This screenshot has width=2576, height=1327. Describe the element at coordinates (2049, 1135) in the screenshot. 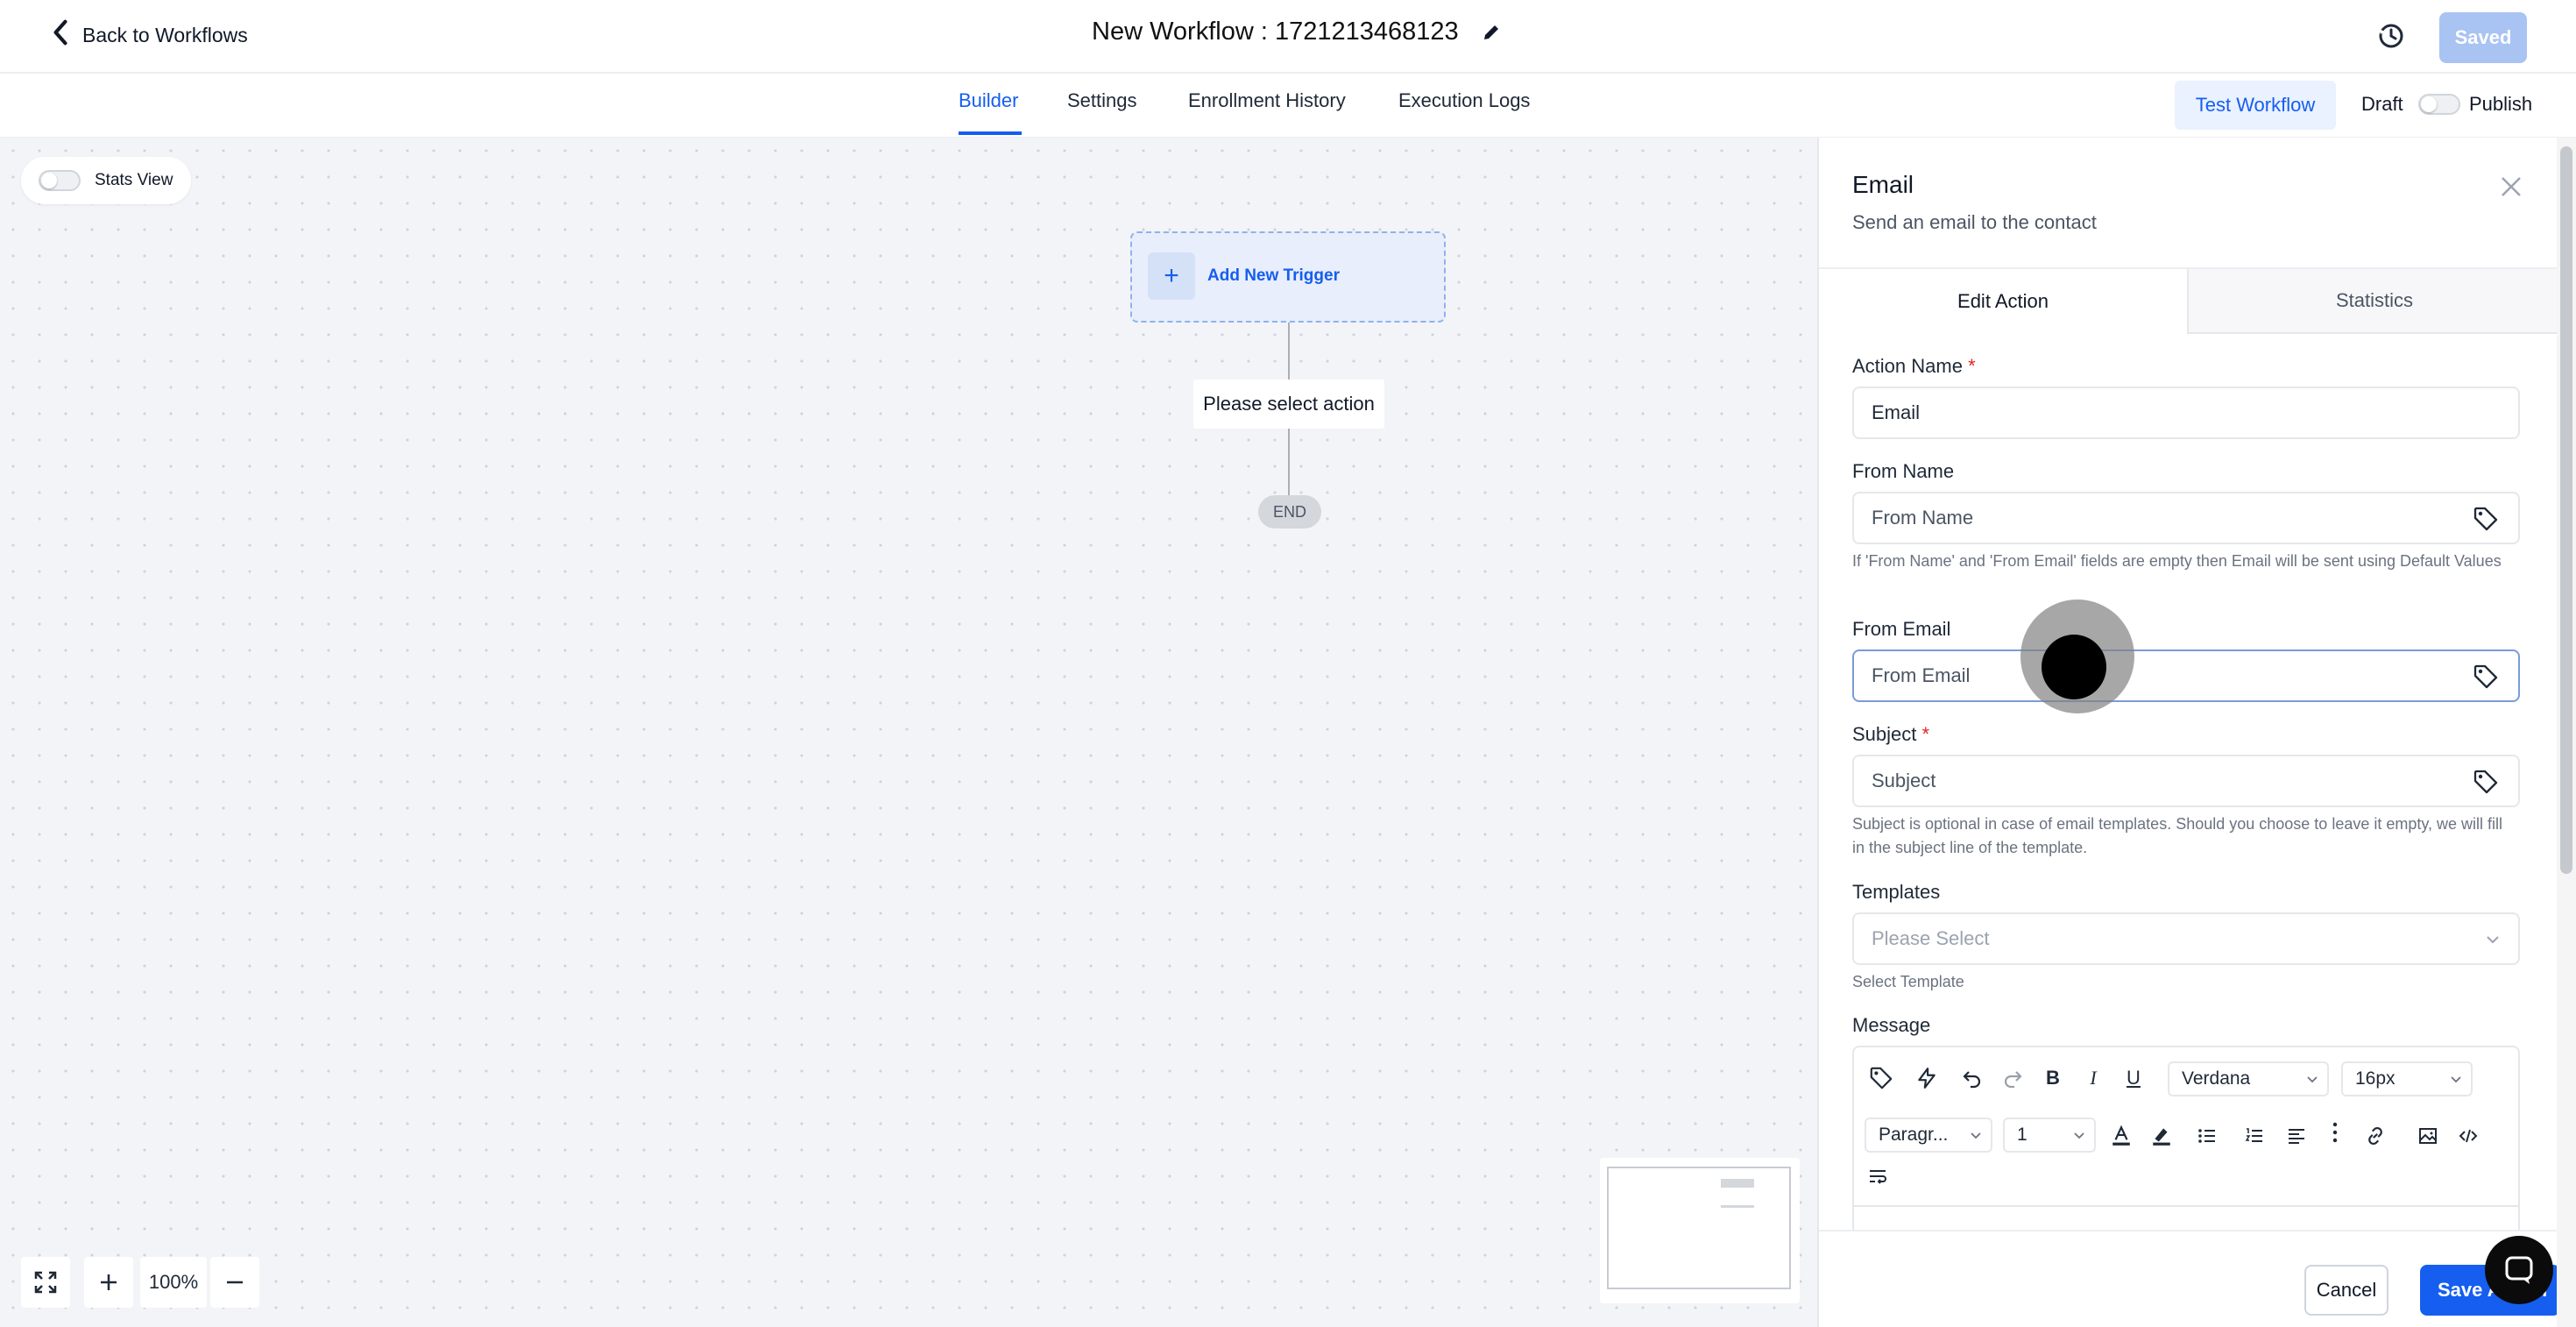

I see `line-height-select: 1` at that location.